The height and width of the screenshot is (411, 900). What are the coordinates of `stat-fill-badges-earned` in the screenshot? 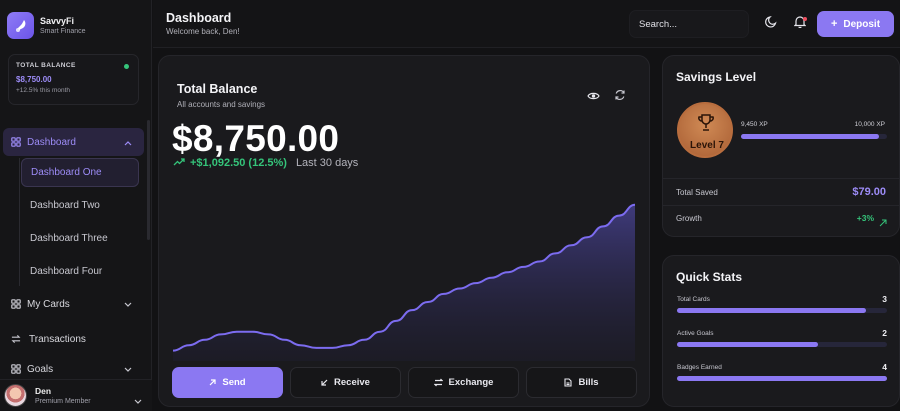 It's located at (782, 378).